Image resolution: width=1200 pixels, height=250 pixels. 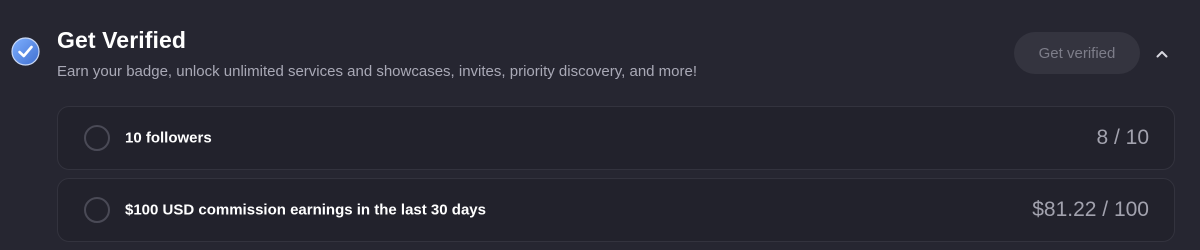 What do you see at coordinates (25, 51) in the screenshot?
I see `verified-check-badge-icon` at bounding box center [25, 51].